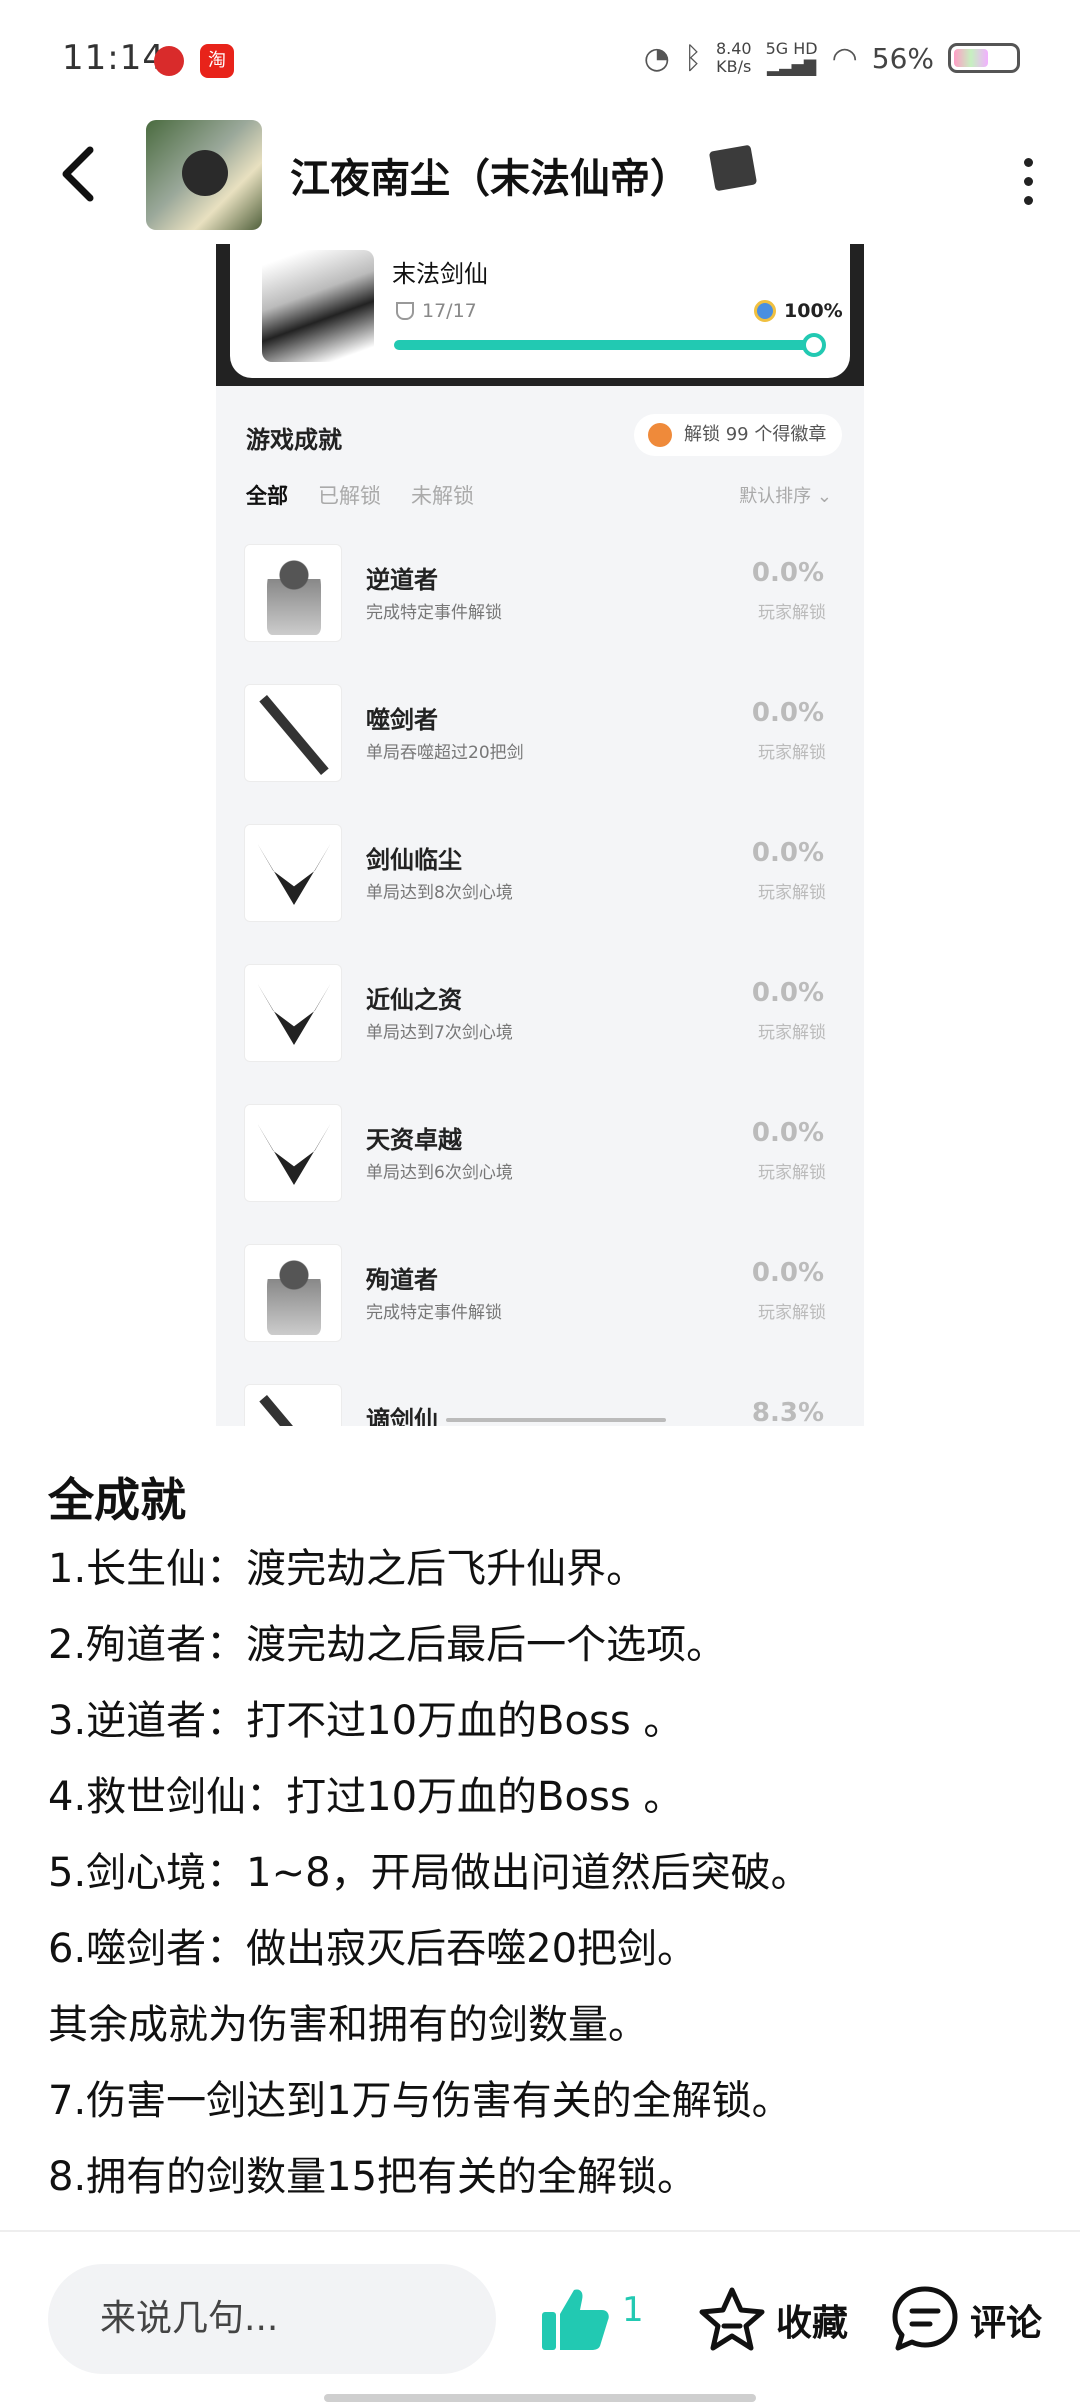 This screenshot has height=2408, width=1080. What do you see at coordinates (294, 440) in the screenshot?
I see `section-title: 游戏成就` at bounding box center [294, 440].